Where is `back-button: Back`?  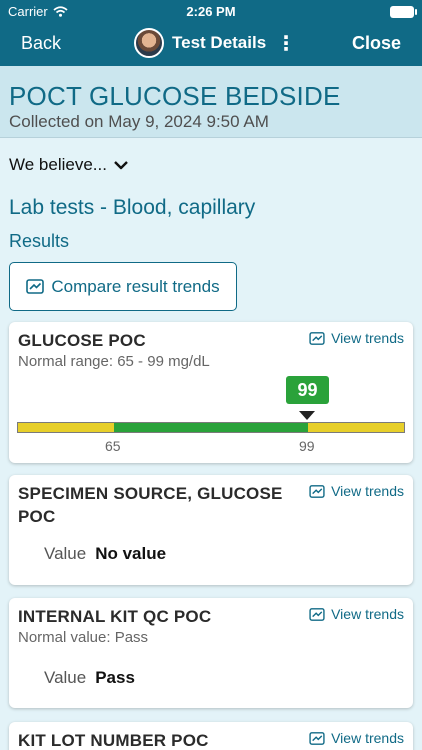
back-button: Back is located at coordinates (41, 43).